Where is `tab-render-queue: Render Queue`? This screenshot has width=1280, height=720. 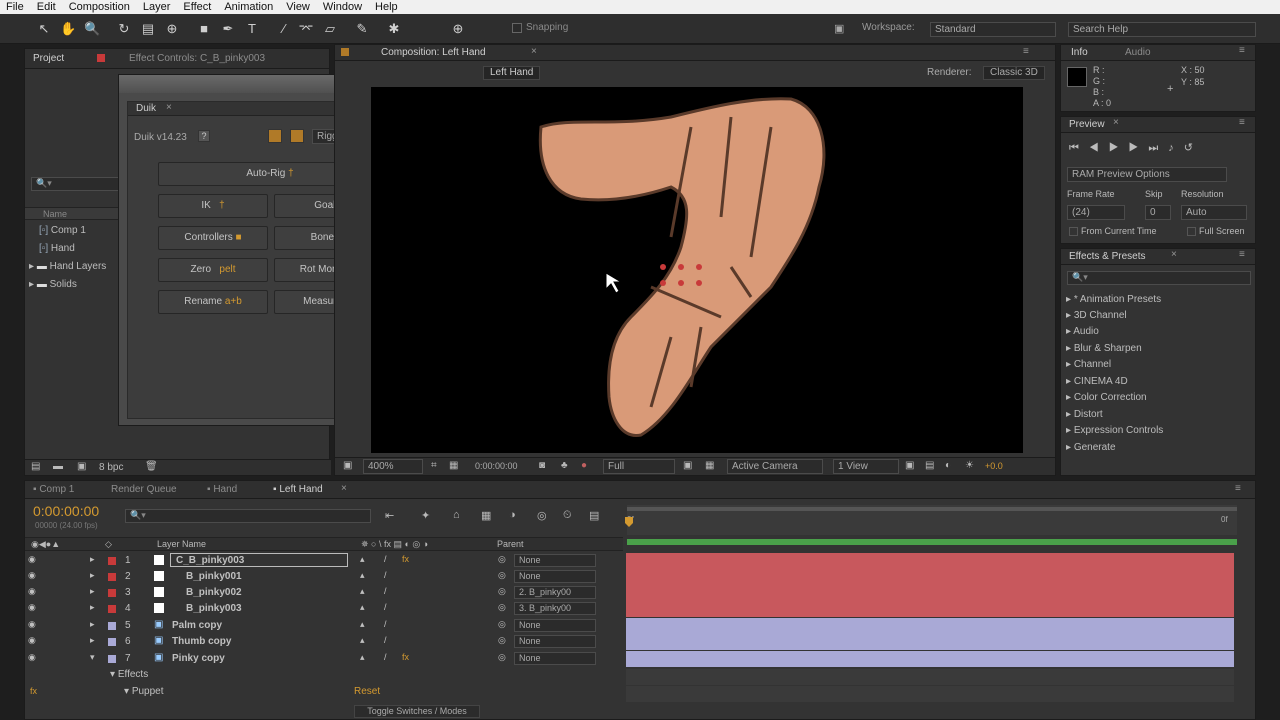
tab-render-queue: Render Queue is located at coordinates (144, 489).